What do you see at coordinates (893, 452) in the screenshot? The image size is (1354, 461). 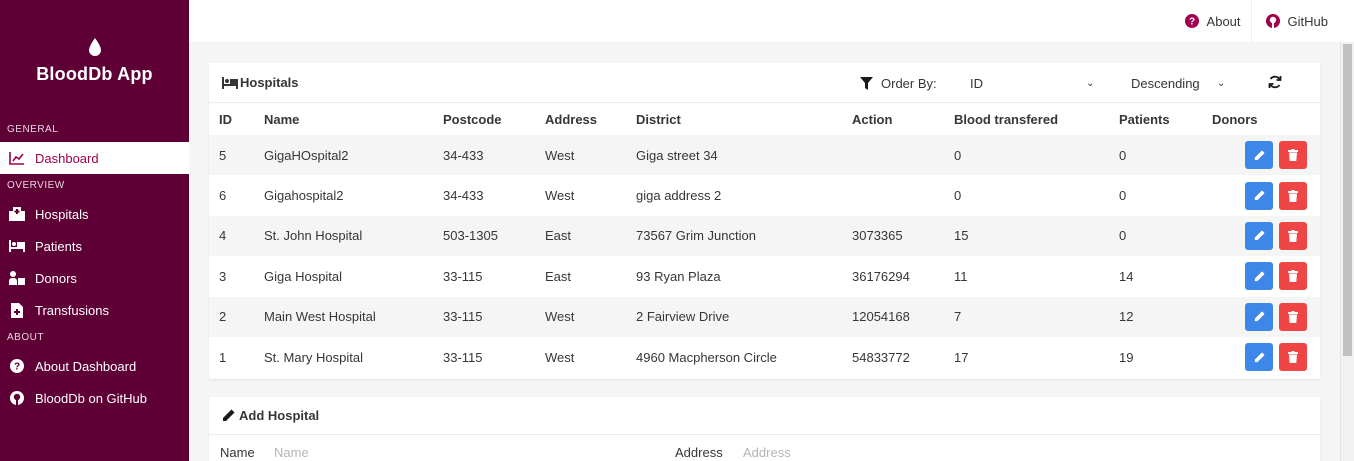 I see `address-input` at bounding box center [893, 452].